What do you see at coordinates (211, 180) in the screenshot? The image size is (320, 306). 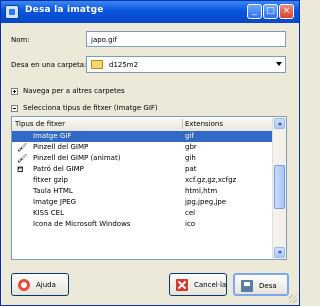 I see `filetype-ext: xcf.gz,gz,xcfgz` at bounding box center [211, 180].